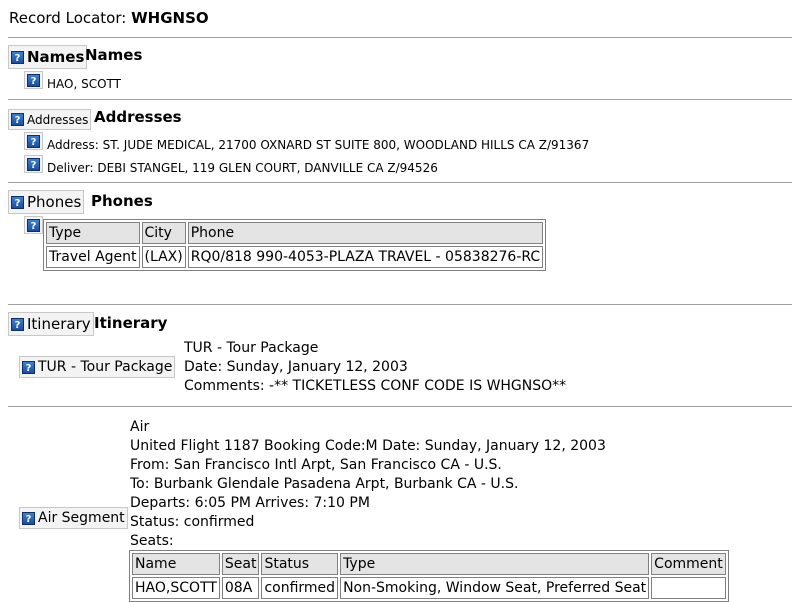  I want to click on column-header: Status, so click(300, 564).